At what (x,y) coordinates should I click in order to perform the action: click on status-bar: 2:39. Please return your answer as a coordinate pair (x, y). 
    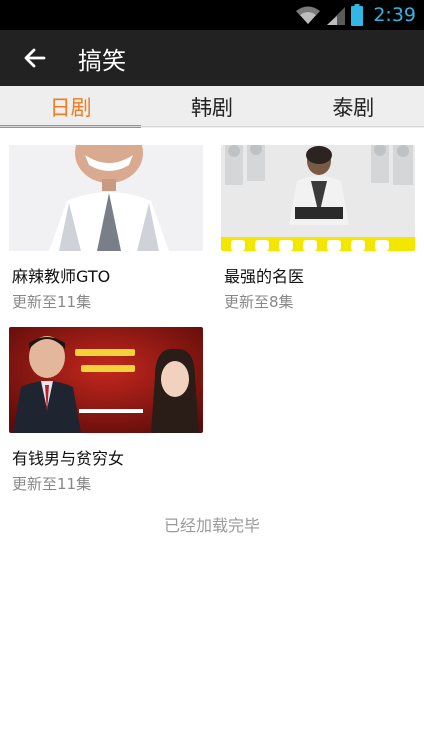
    Looking at the image, I should click on (212, 15).